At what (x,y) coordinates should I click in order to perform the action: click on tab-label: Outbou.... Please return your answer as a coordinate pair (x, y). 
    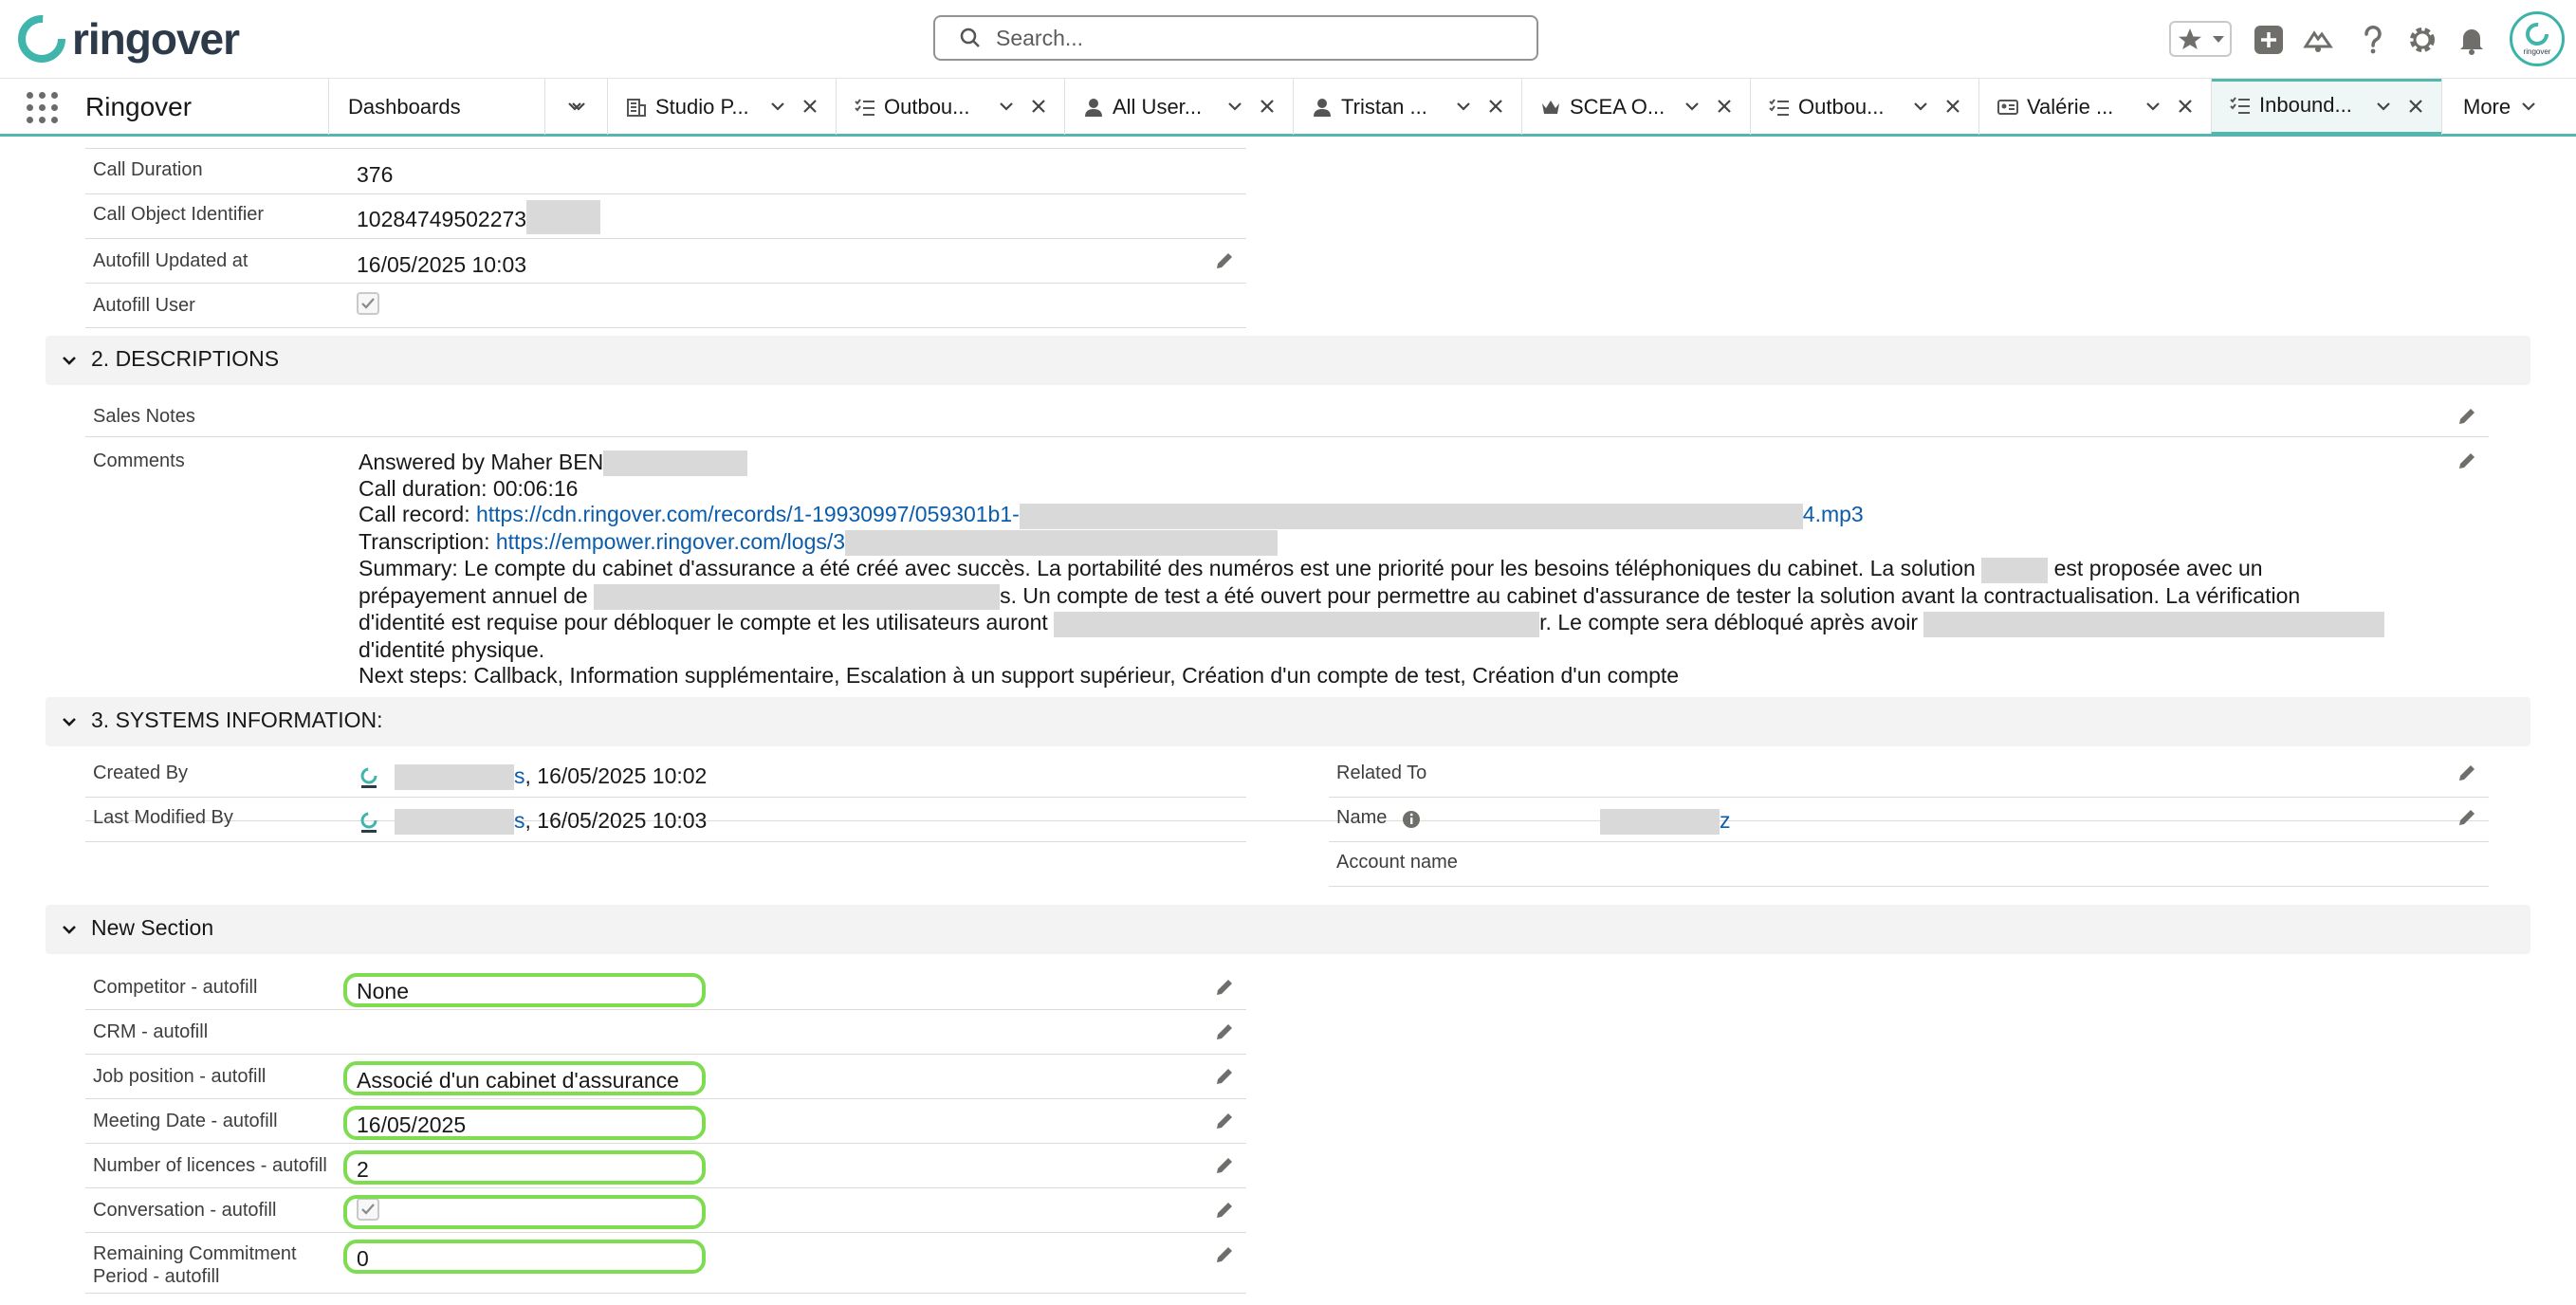
    Looking at the image, I should click on (927, 106).